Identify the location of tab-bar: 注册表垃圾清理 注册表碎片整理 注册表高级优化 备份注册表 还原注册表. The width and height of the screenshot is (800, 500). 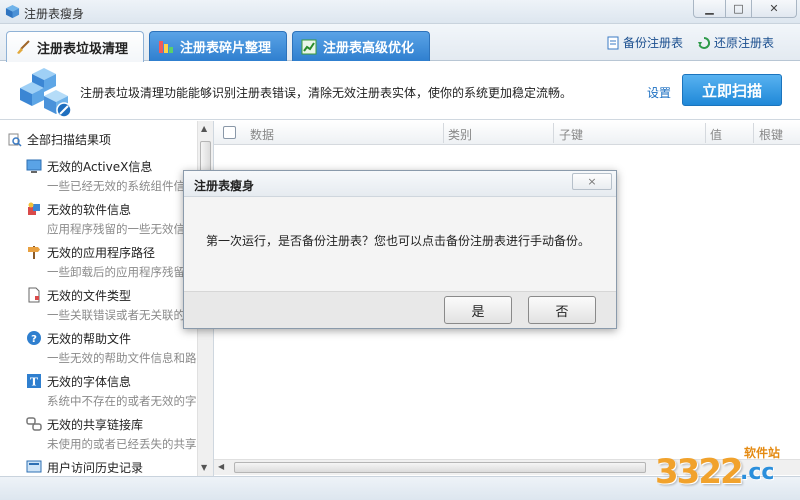
(400, 43).